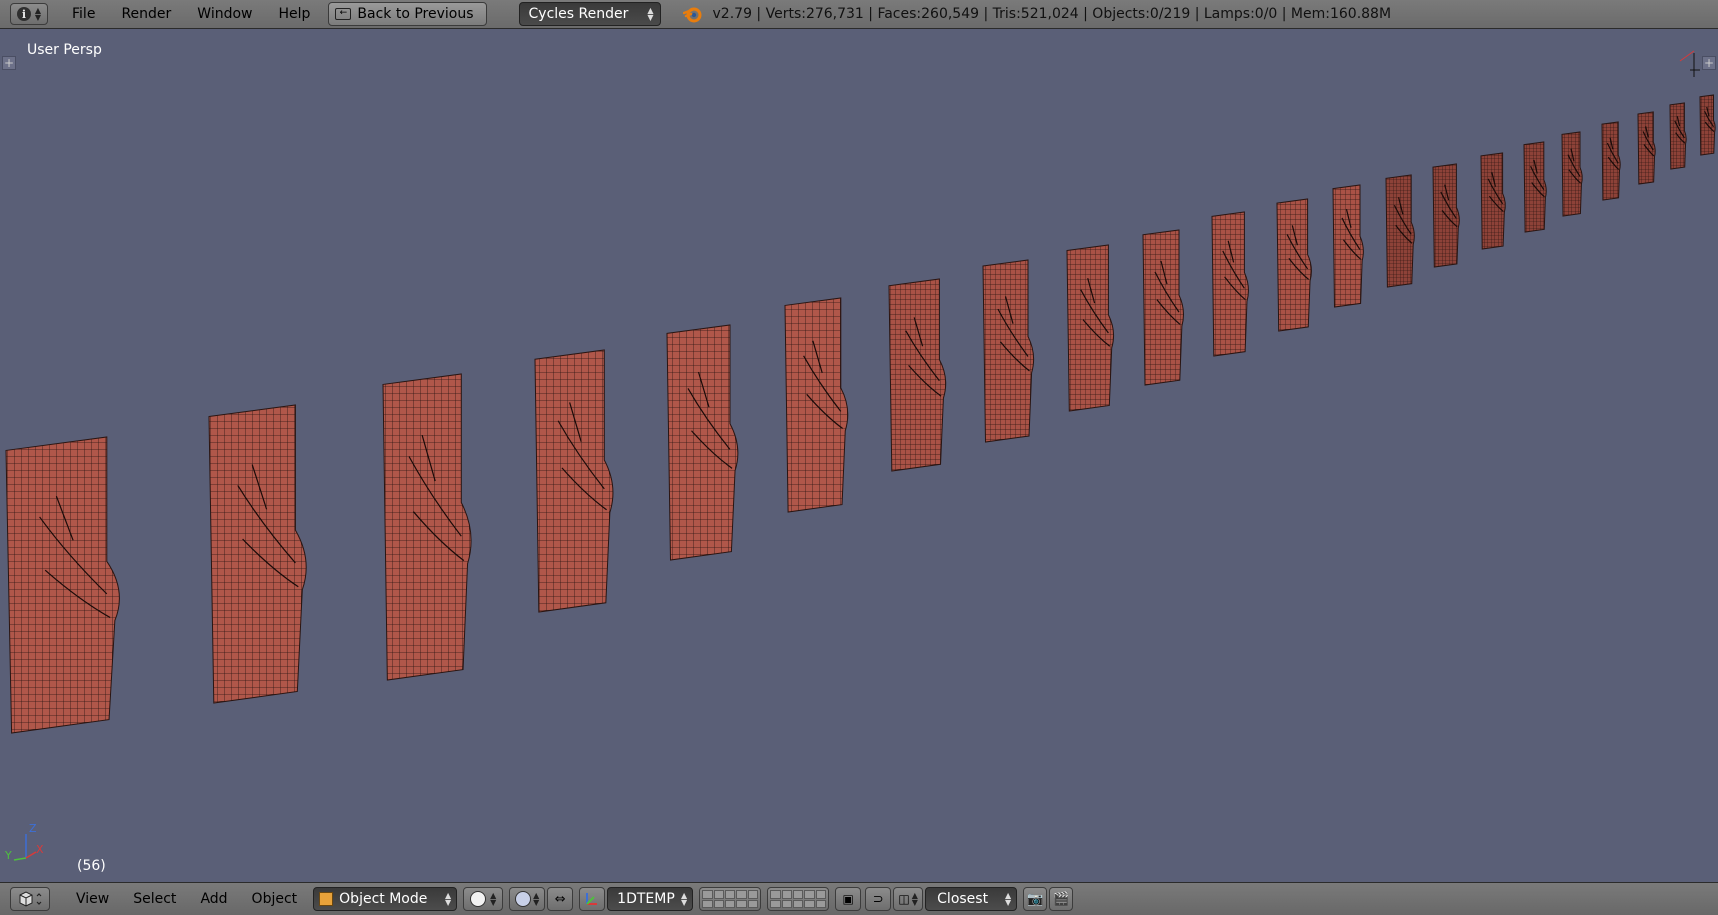  I want to click on viewport-shading-select: ▲ ▼, so click(483, 899).